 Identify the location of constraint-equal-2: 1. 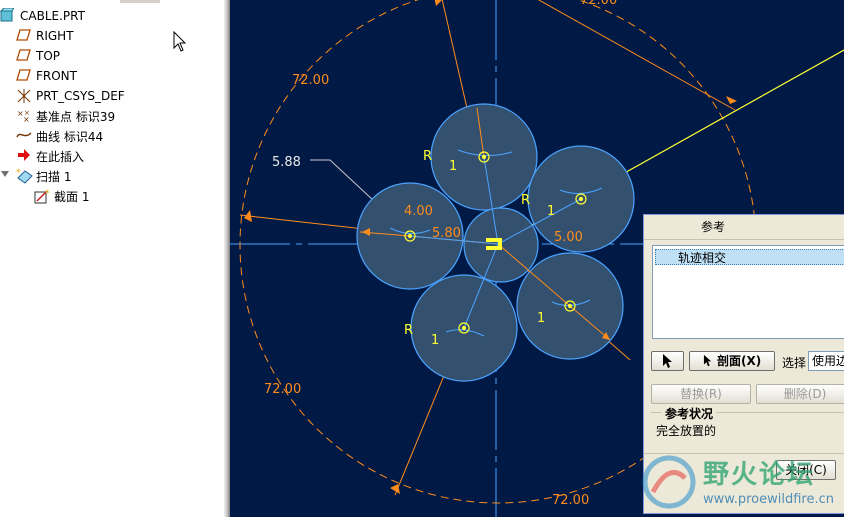
(551, 211).